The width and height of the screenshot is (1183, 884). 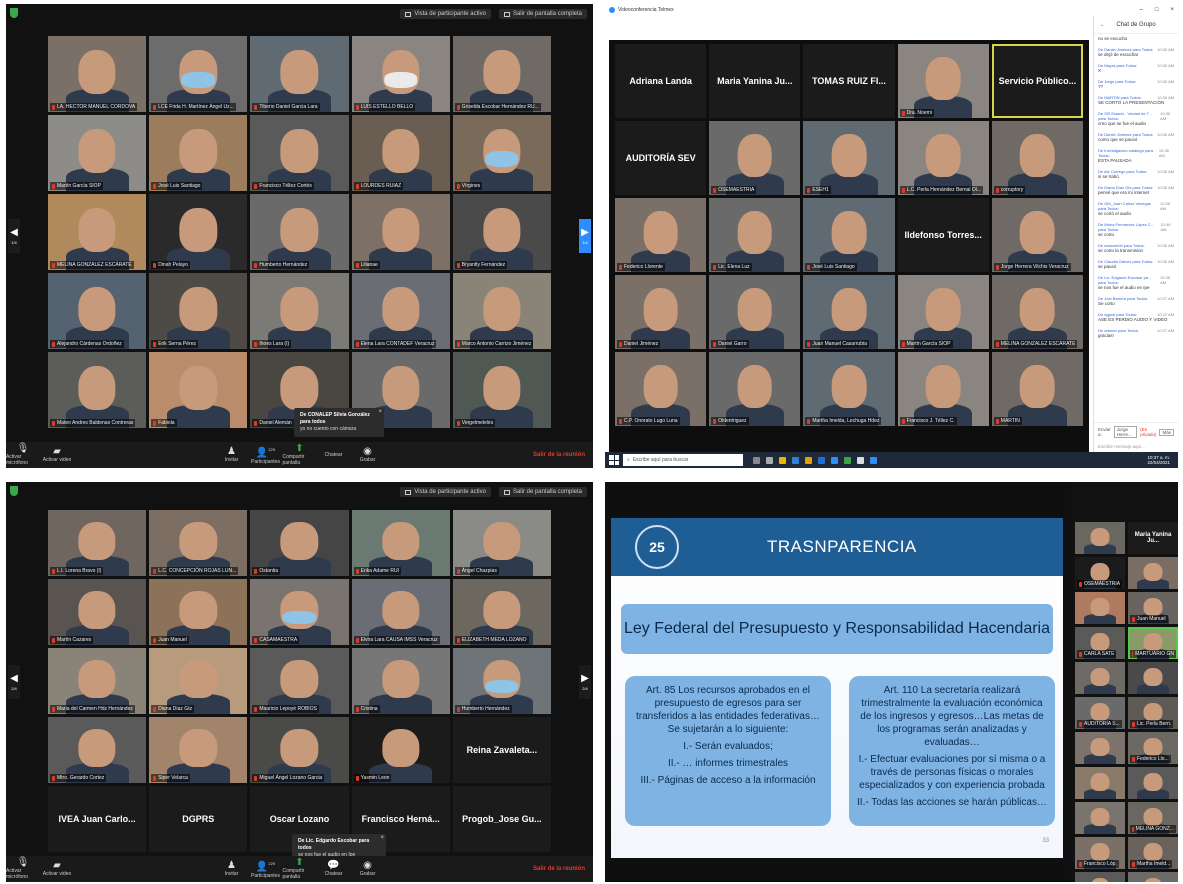 I want to click on participant-tile: Juan Manuel, so click(x=198, y=612).